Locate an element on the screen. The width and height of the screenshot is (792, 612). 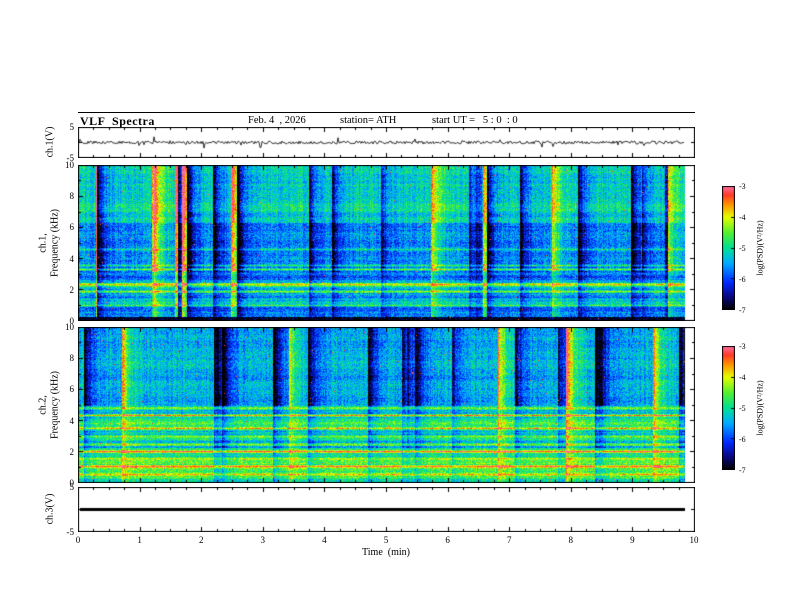
header-rule is located at coordinates (386, 112).